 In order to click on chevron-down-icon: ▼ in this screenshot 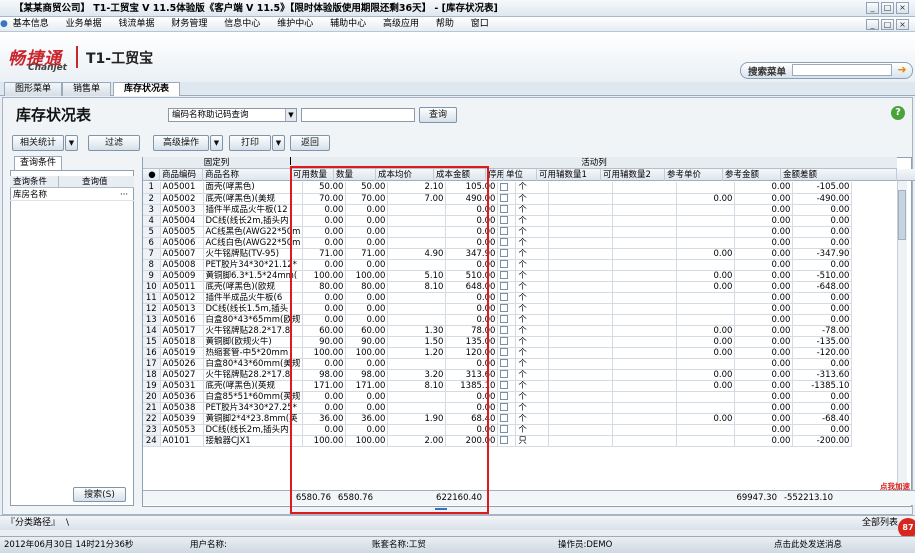, I will do `click(290, 115)`.